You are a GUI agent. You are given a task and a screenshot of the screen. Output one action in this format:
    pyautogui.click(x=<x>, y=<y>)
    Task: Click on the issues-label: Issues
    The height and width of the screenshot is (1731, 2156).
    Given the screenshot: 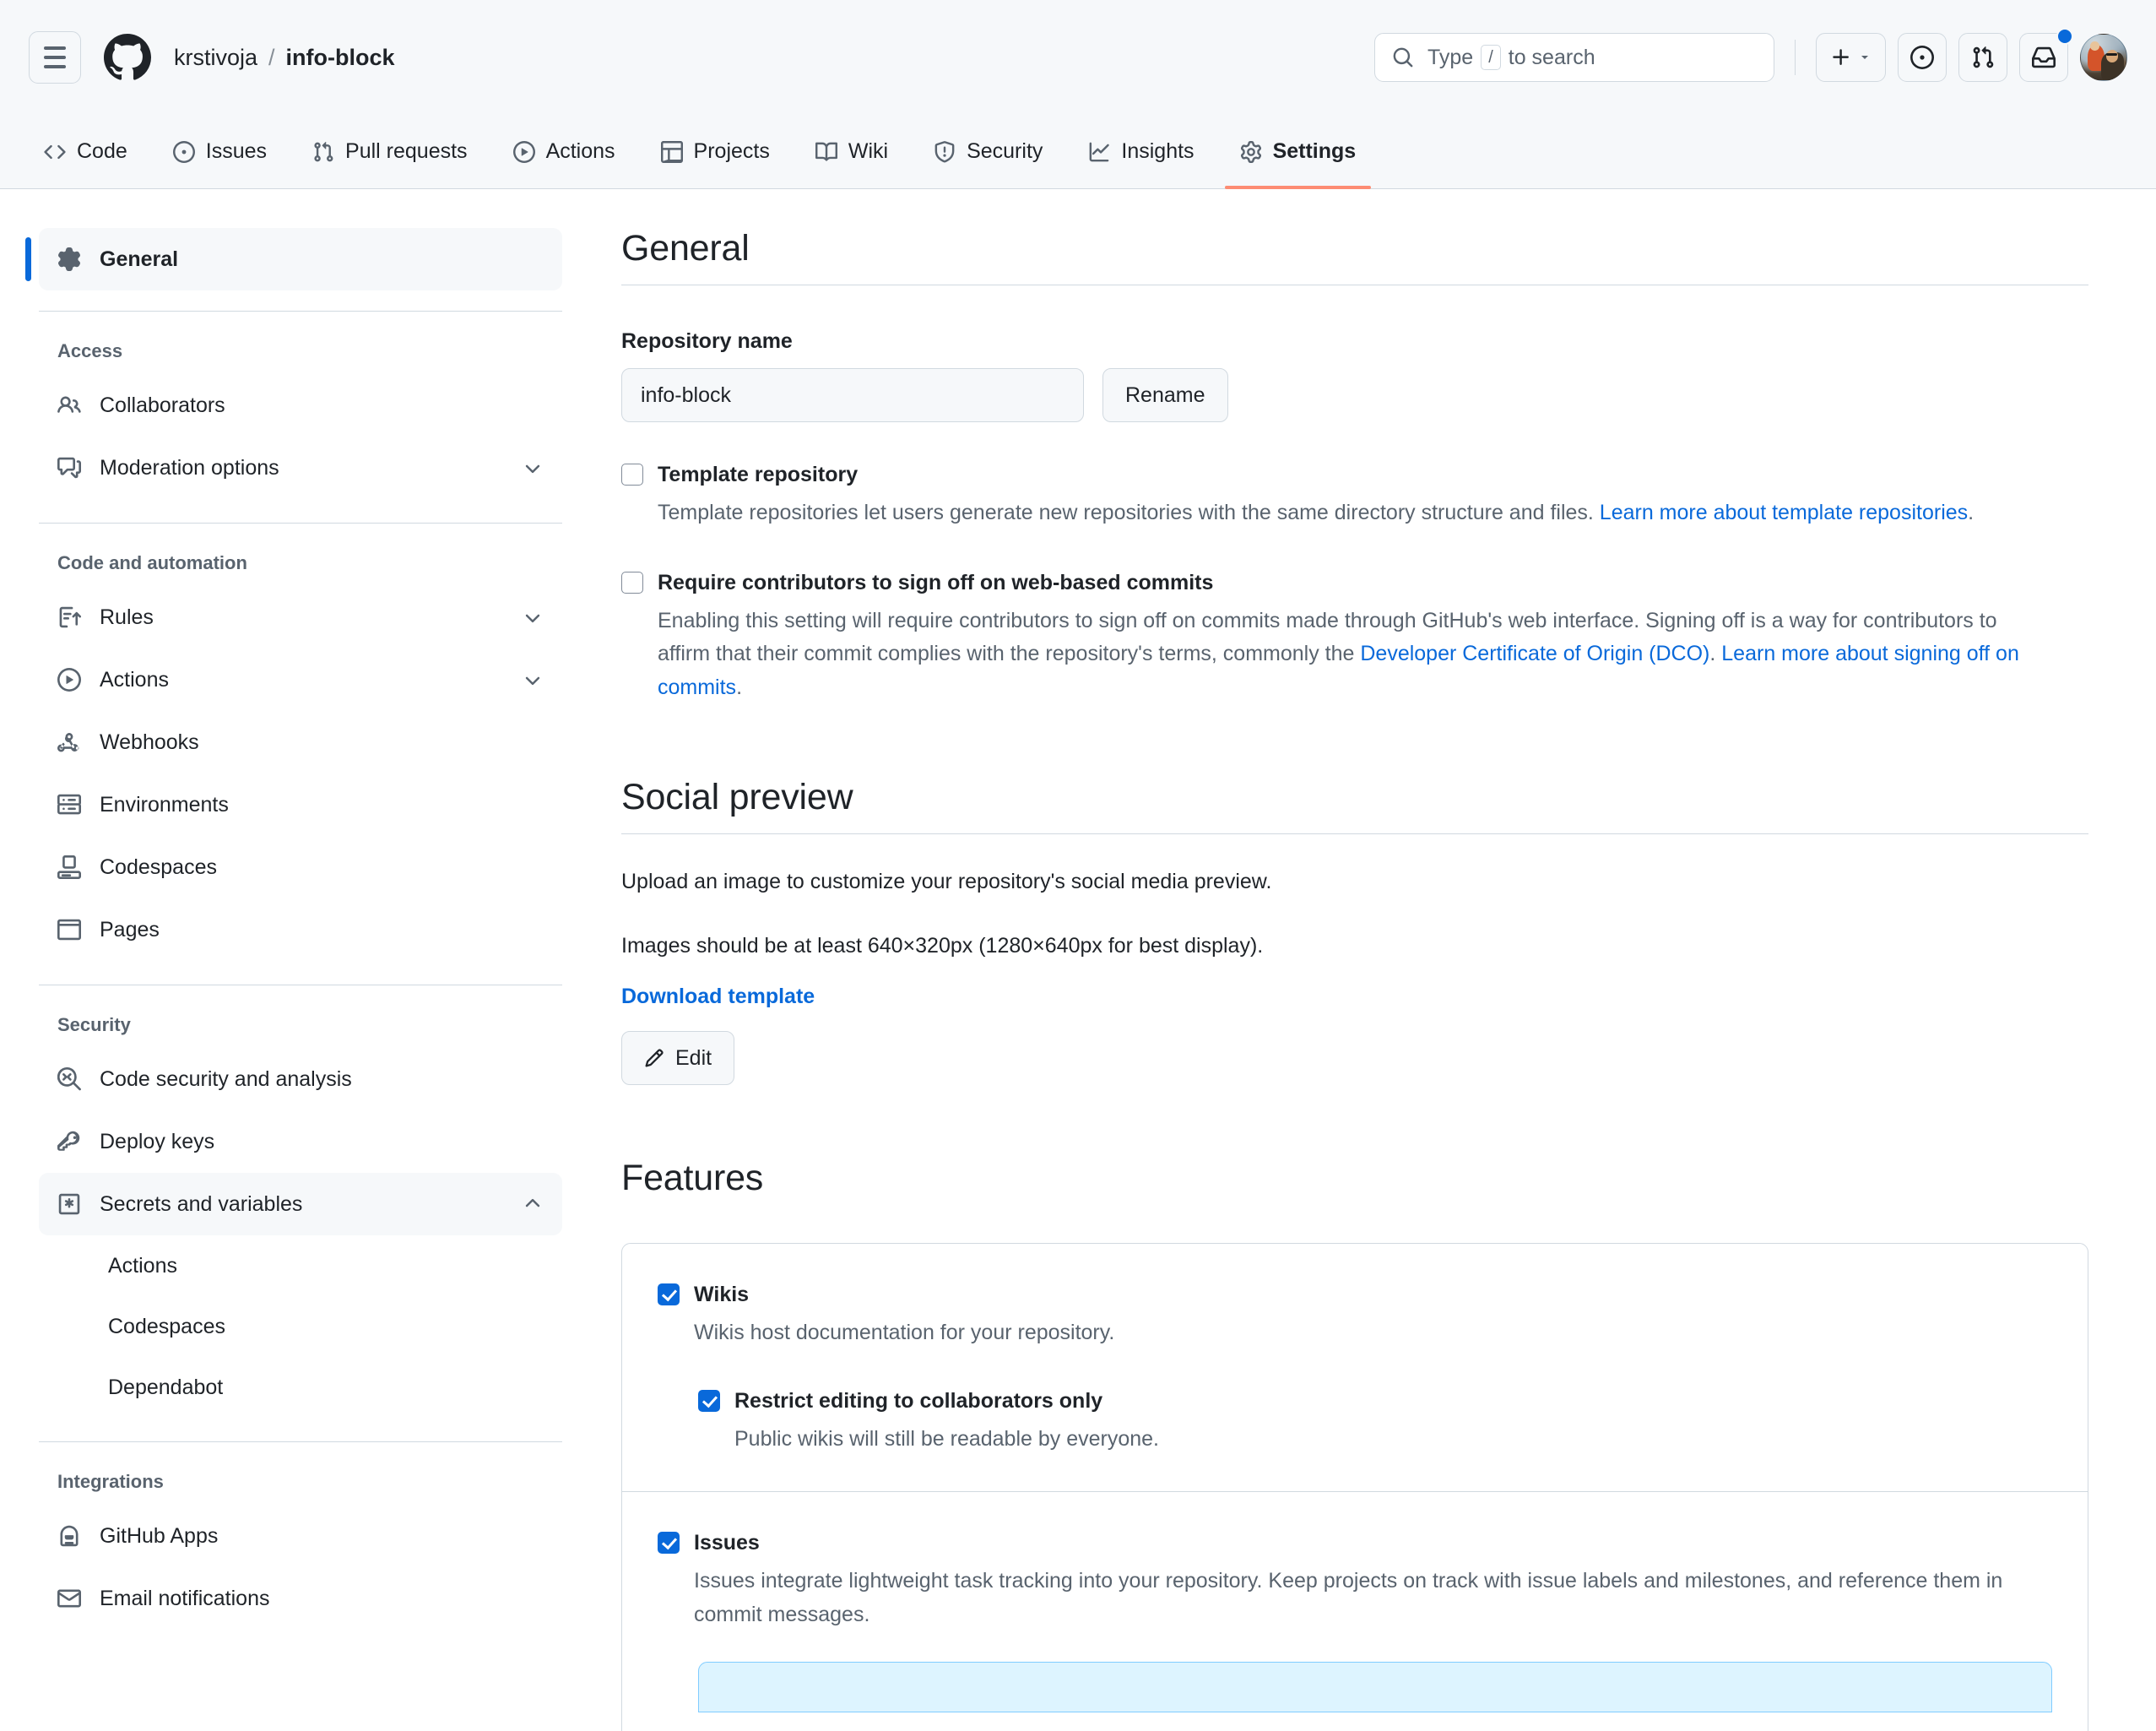 What is the action you would take?
    pyautogui.click(x=727, y=1543)
    